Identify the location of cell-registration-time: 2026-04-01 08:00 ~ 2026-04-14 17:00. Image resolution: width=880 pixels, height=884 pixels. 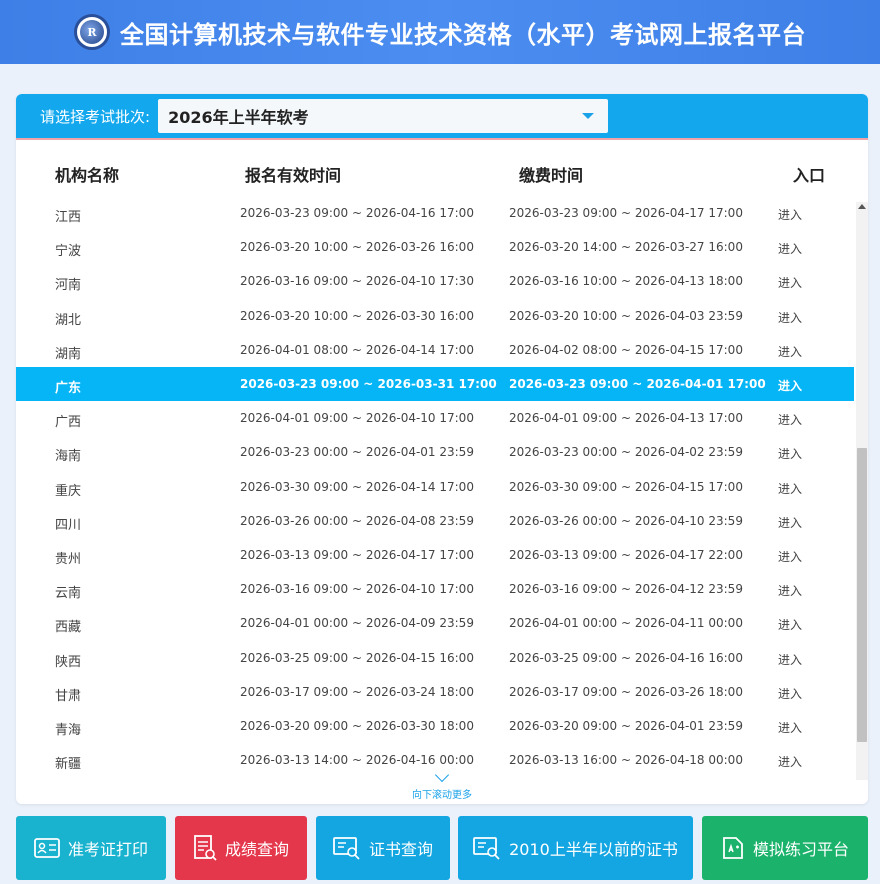
(357, 349).